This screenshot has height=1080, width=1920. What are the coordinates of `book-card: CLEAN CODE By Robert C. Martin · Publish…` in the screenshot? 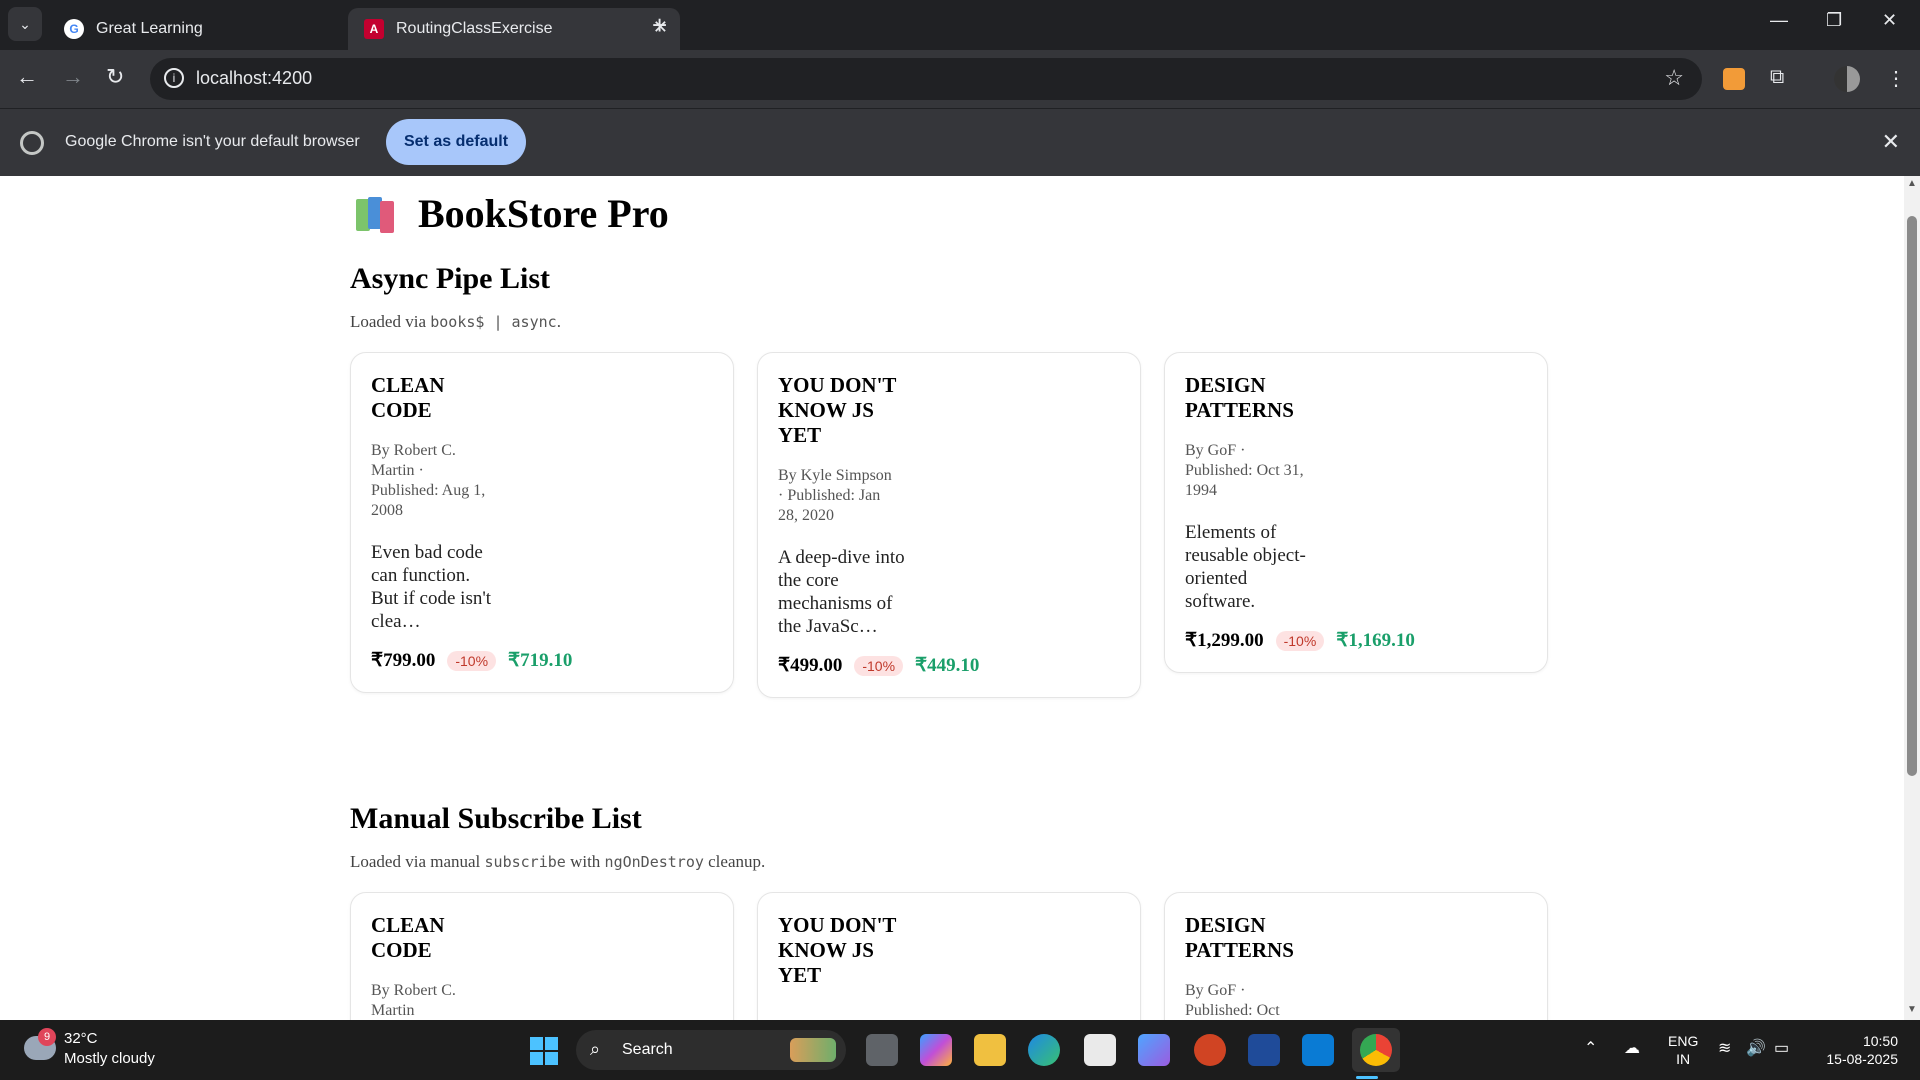 It's located at (542, 522).